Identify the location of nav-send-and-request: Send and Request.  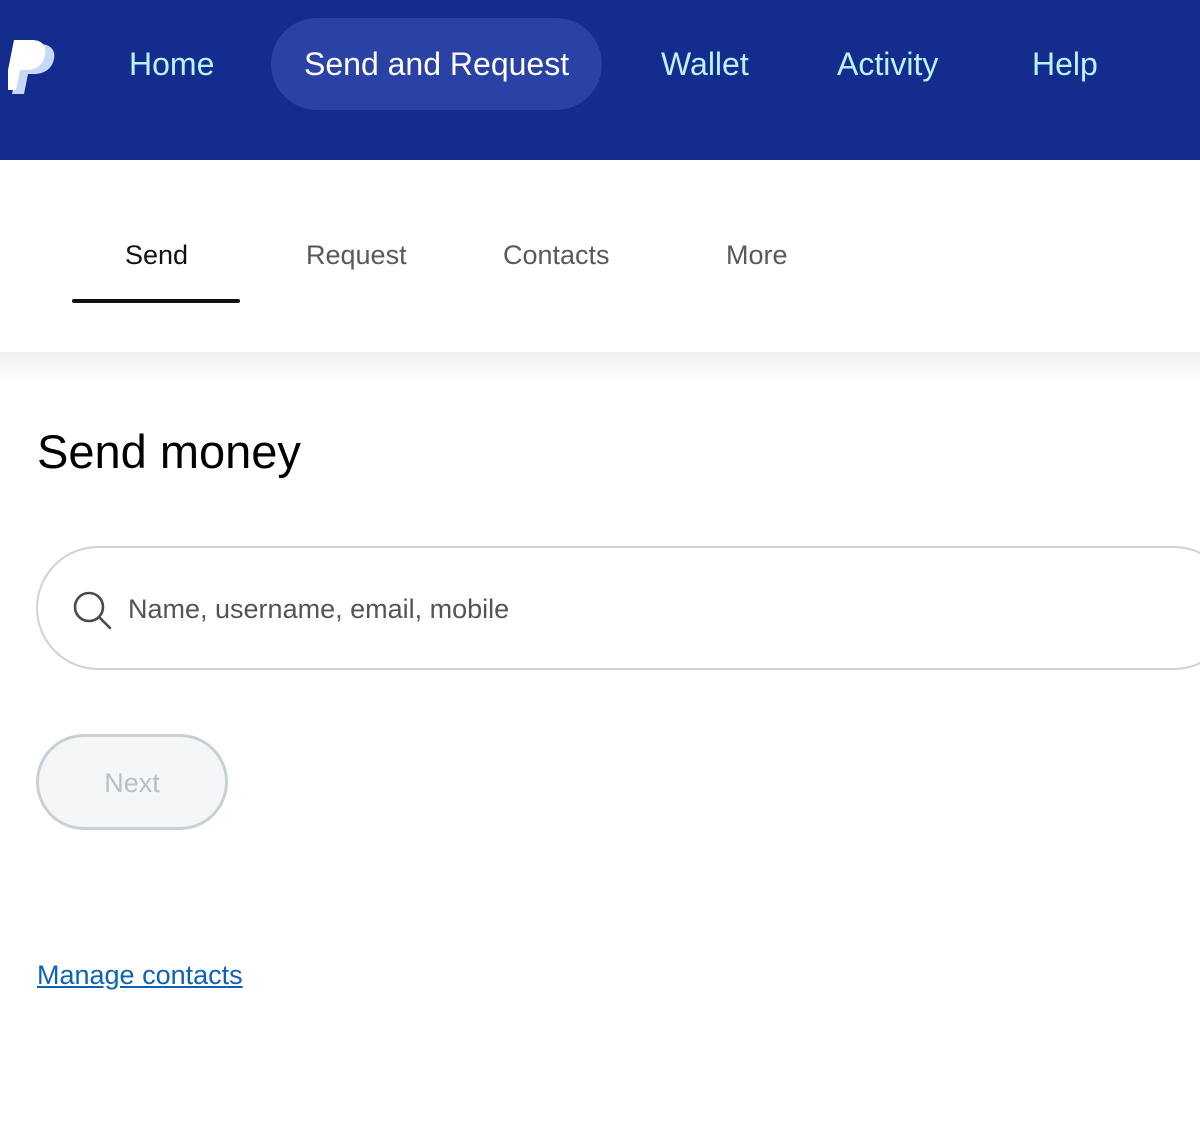
(437, 64).